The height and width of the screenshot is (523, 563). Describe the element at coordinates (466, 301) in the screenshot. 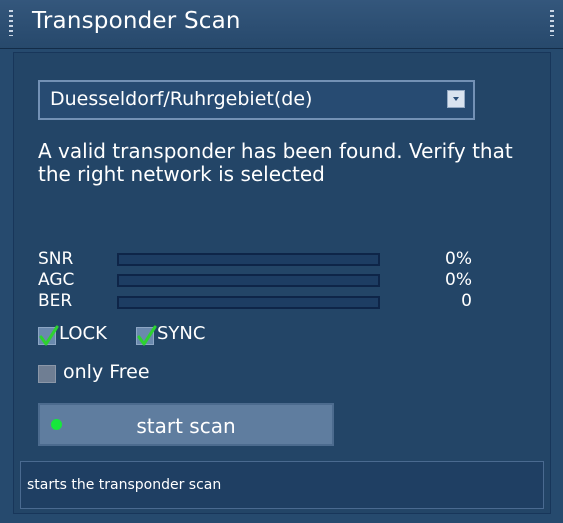

I see `ber-value: 0` at that location.